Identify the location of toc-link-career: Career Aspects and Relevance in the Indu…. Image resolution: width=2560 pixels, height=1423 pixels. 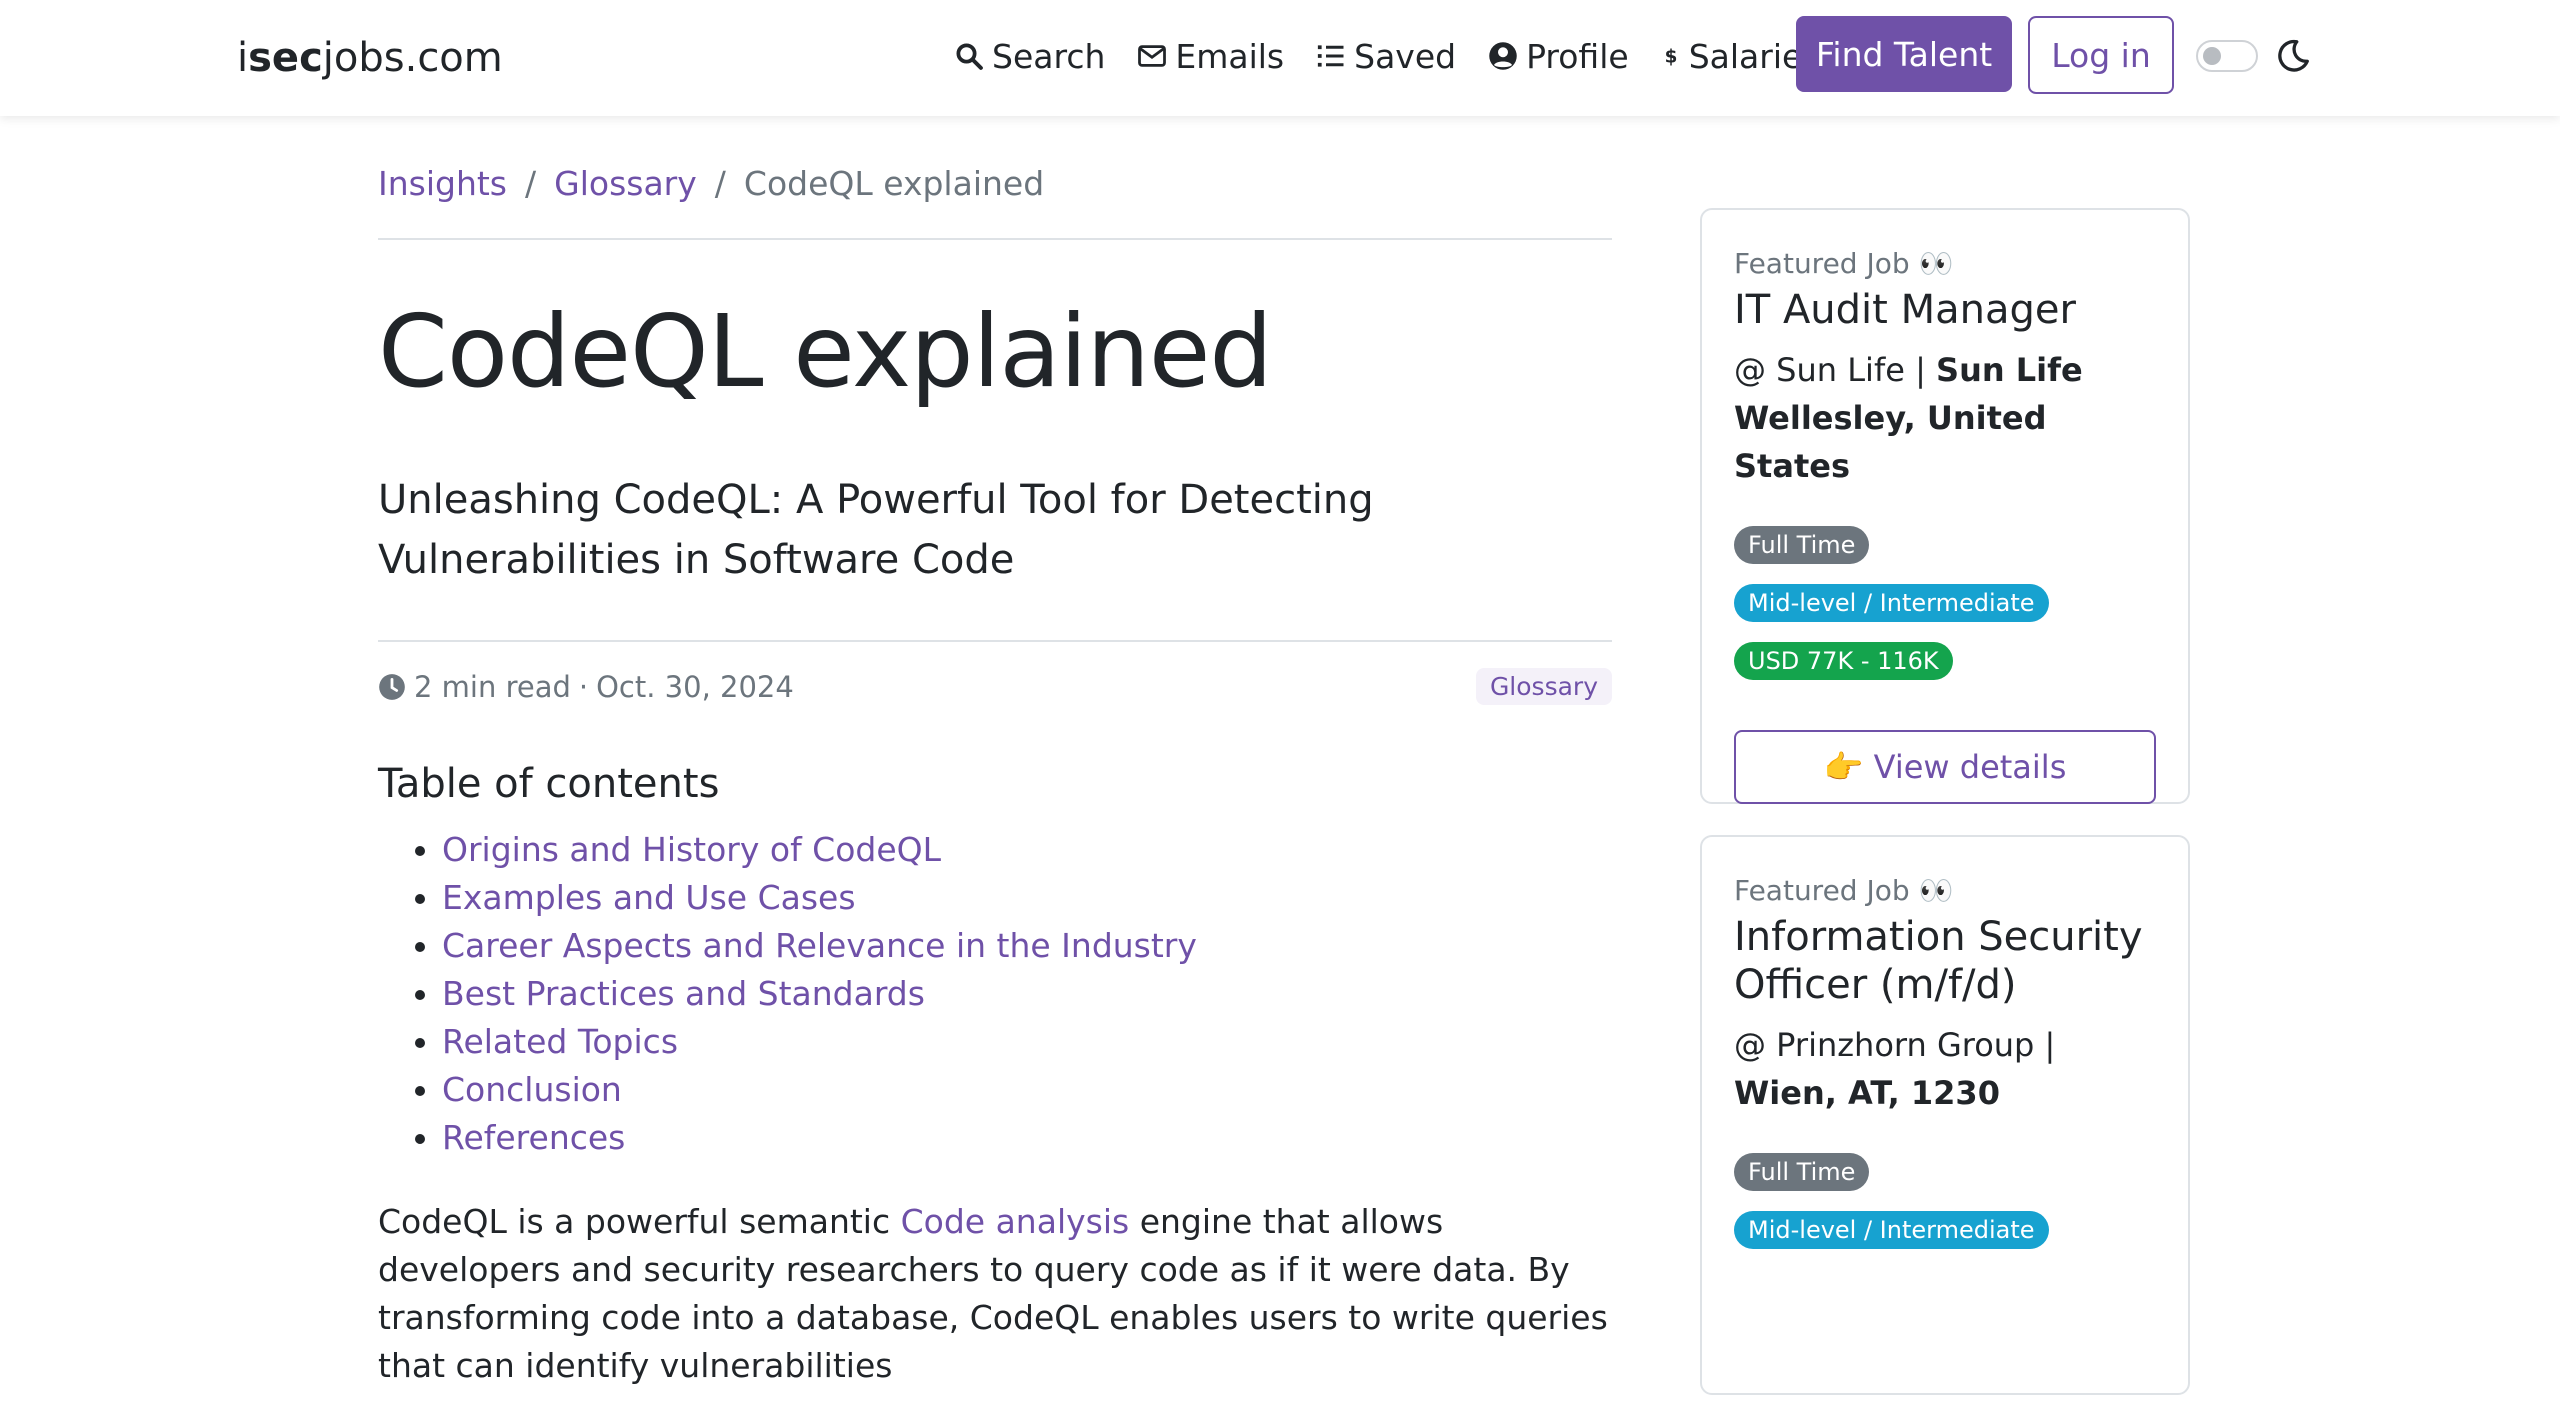
(819, 945).